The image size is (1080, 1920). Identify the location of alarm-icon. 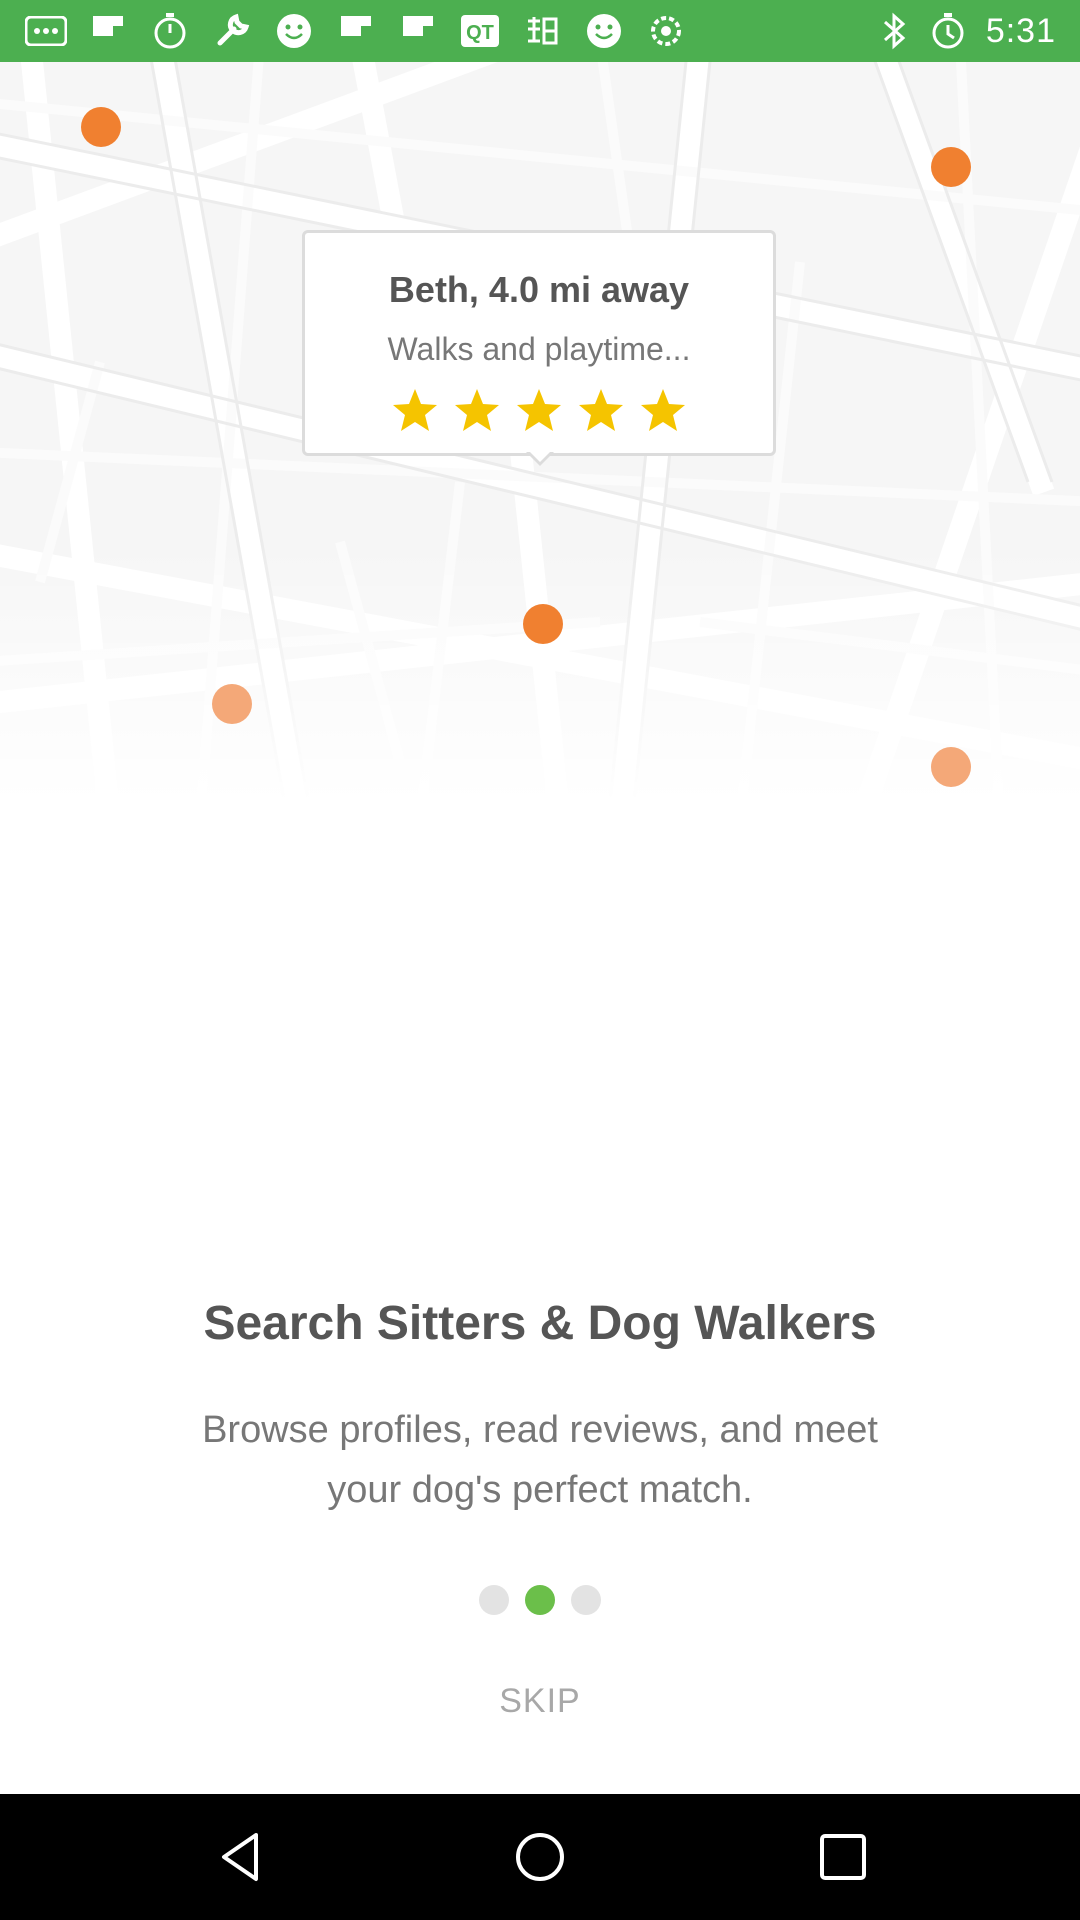
(948, 31).